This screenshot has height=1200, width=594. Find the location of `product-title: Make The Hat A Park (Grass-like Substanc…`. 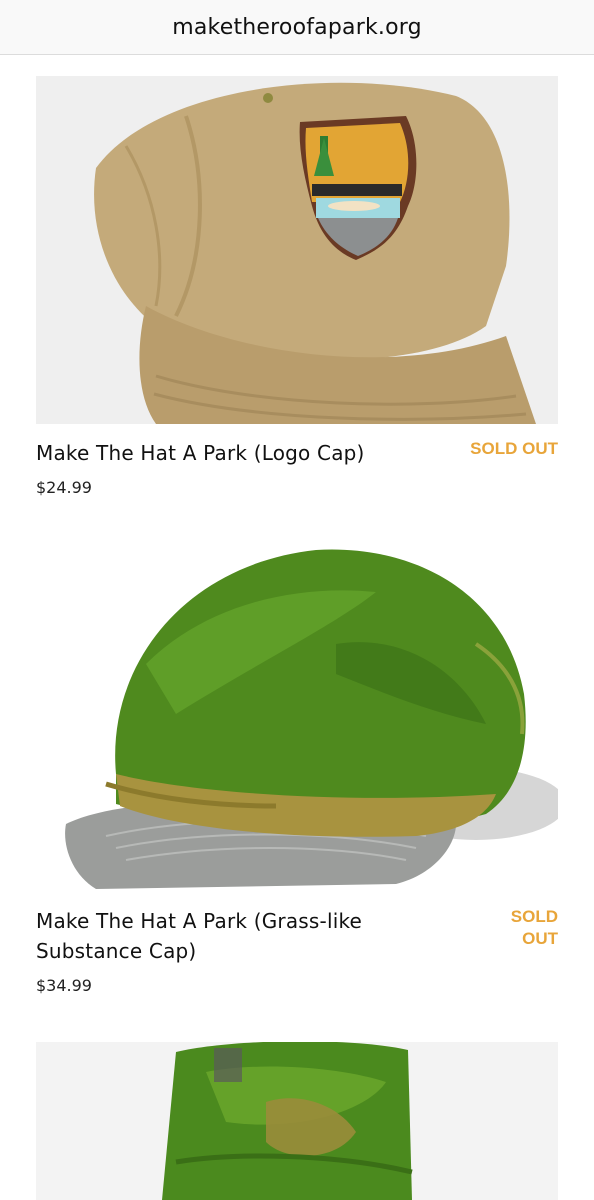

product-title: Make The Hat A Park (Grass-like Substanc… is located at coordinates (236, 936).